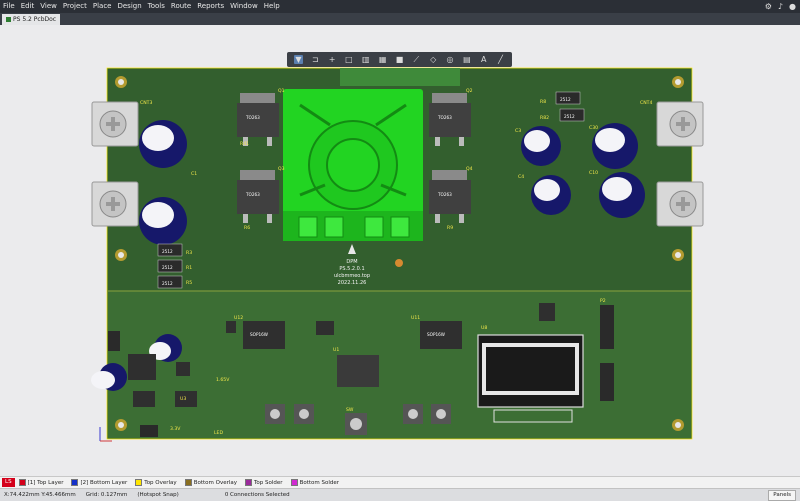  Describe the element at coordinates (75, 482) in the screenshot. I see `layer-swatch-bottom` at that location.